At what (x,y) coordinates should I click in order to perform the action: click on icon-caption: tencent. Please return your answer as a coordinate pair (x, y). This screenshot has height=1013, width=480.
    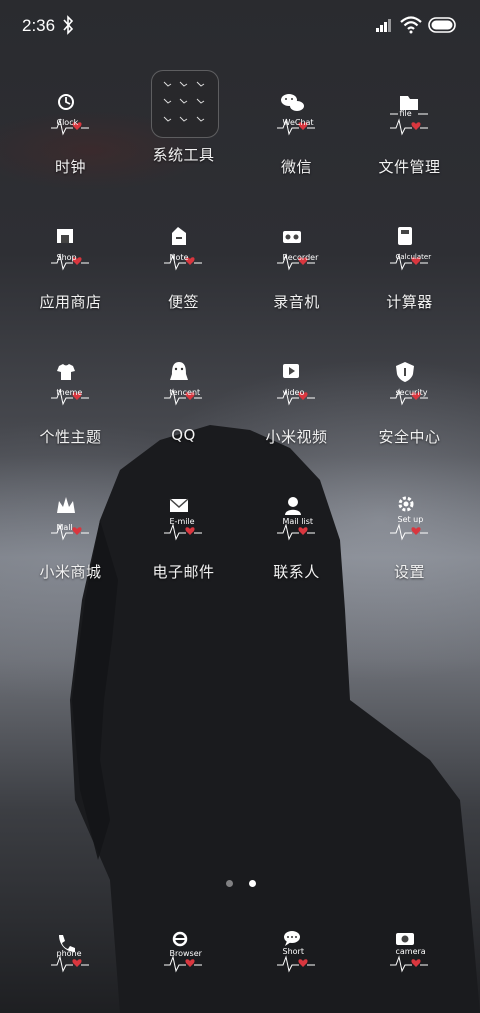
    Looking at the image, I should click on (185, 392).